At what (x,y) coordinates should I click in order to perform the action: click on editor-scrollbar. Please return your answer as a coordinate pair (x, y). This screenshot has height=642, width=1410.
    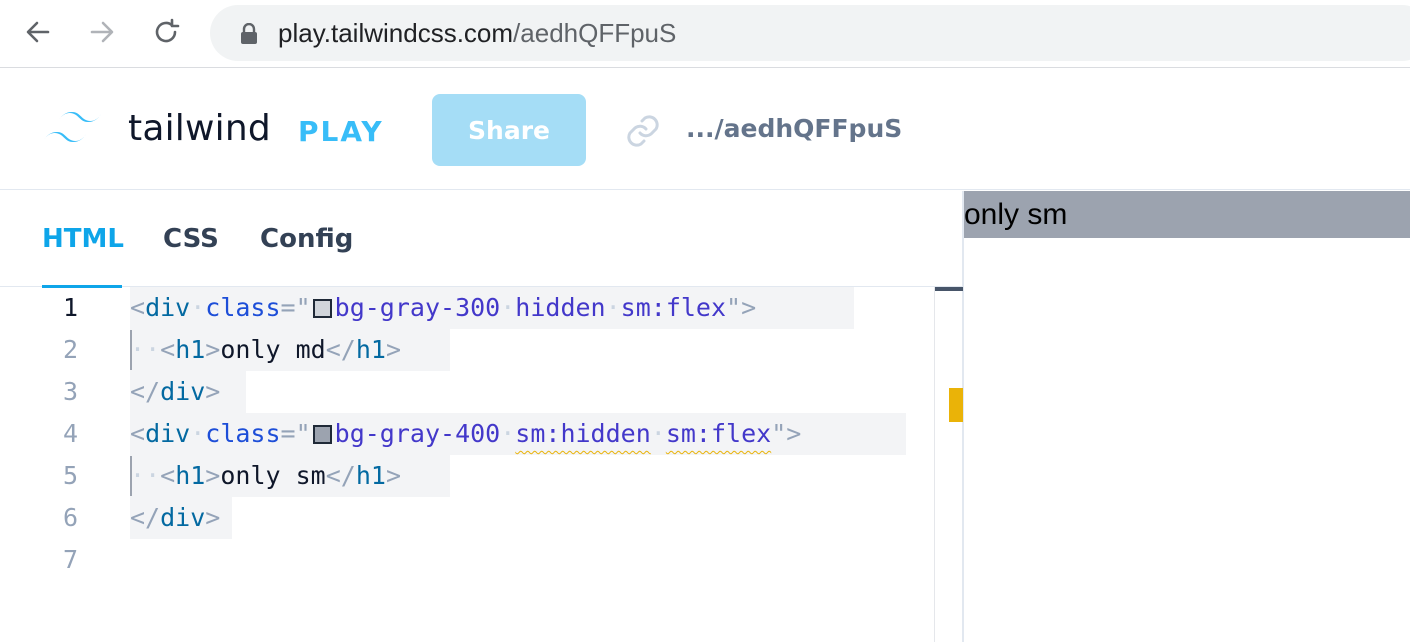
    Looking at the image, I should click on (948, 464).